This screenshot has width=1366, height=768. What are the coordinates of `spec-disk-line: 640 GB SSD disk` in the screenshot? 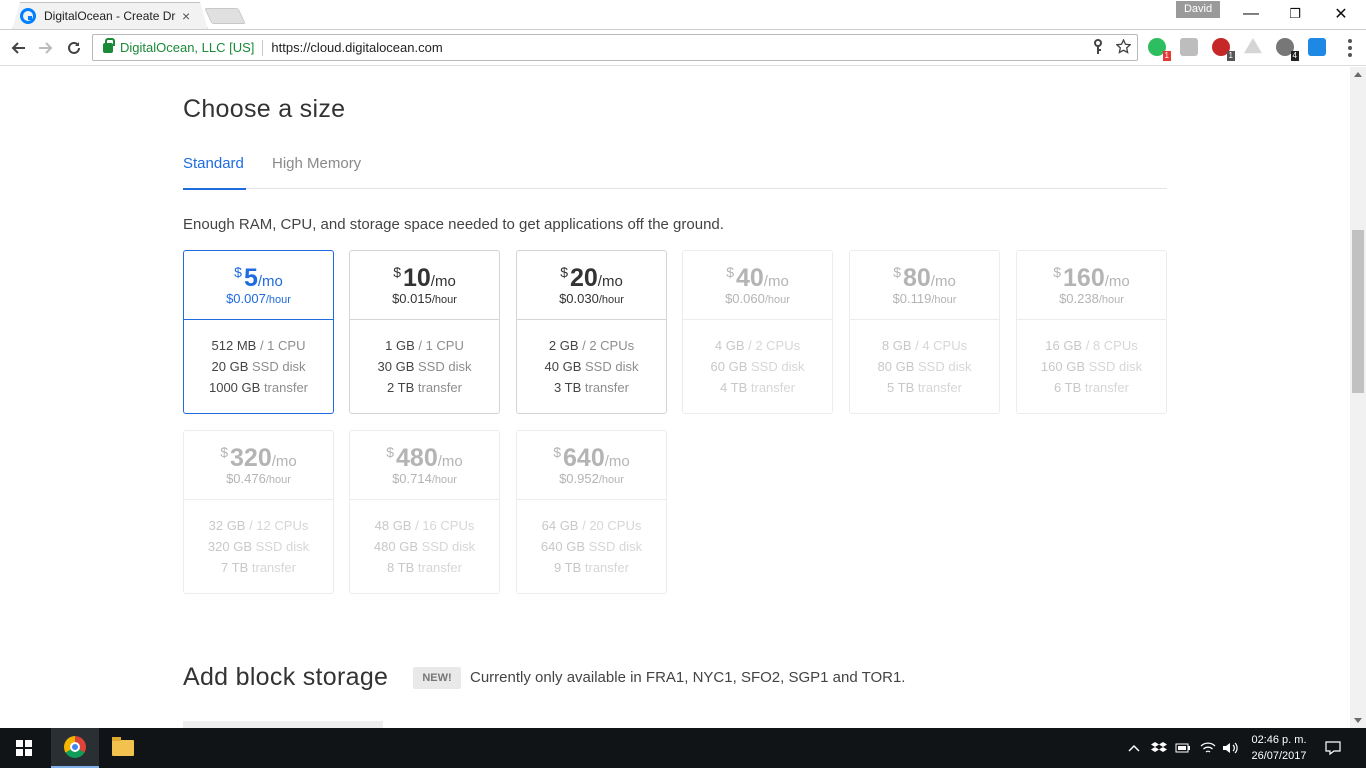 It's located at (591, 546).